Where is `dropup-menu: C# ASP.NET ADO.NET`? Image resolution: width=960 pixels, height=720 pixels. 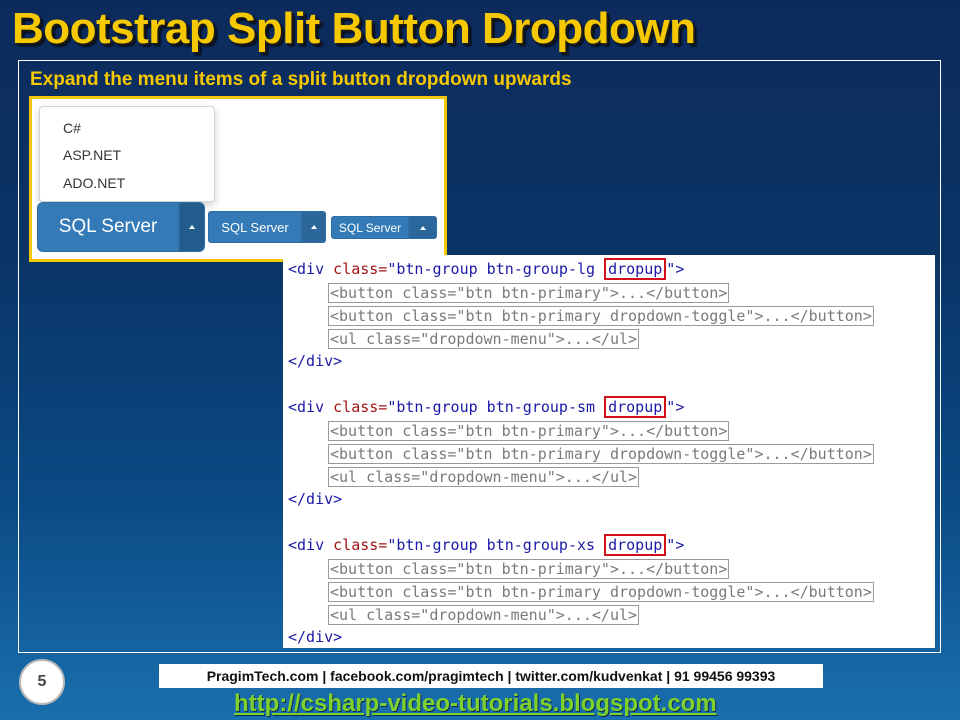 dropup-menu: C# ASP.NET ADO.NET is located at coordinates (127, 154).